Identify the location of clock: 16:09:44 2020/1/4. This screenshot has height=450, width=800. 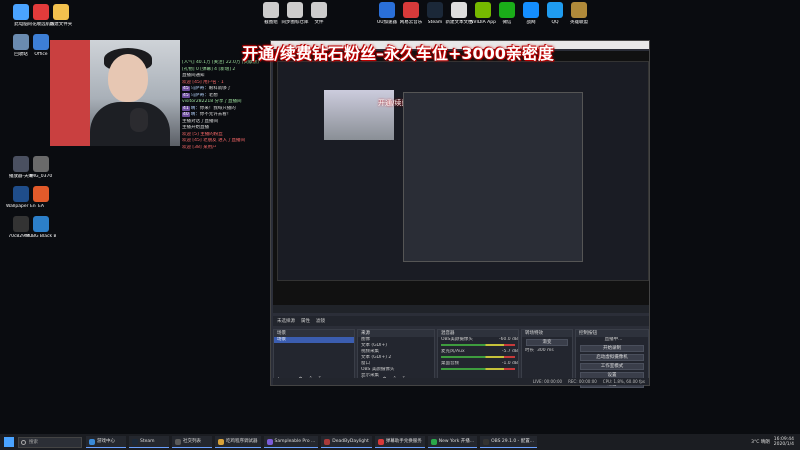
(784, 442).